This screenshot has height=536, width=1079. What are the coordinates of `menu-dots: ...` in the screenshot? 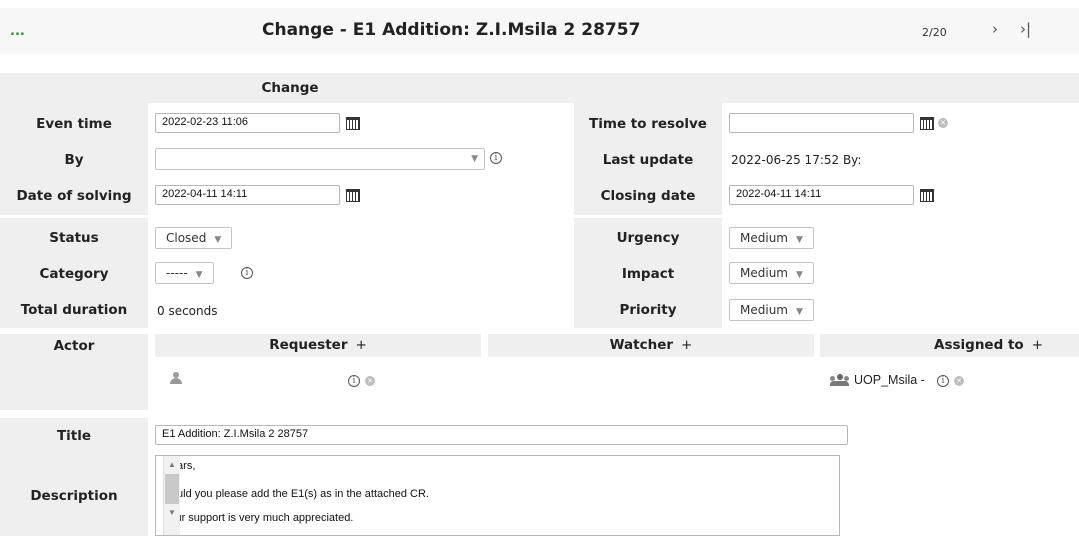 It's located at (17, 31).